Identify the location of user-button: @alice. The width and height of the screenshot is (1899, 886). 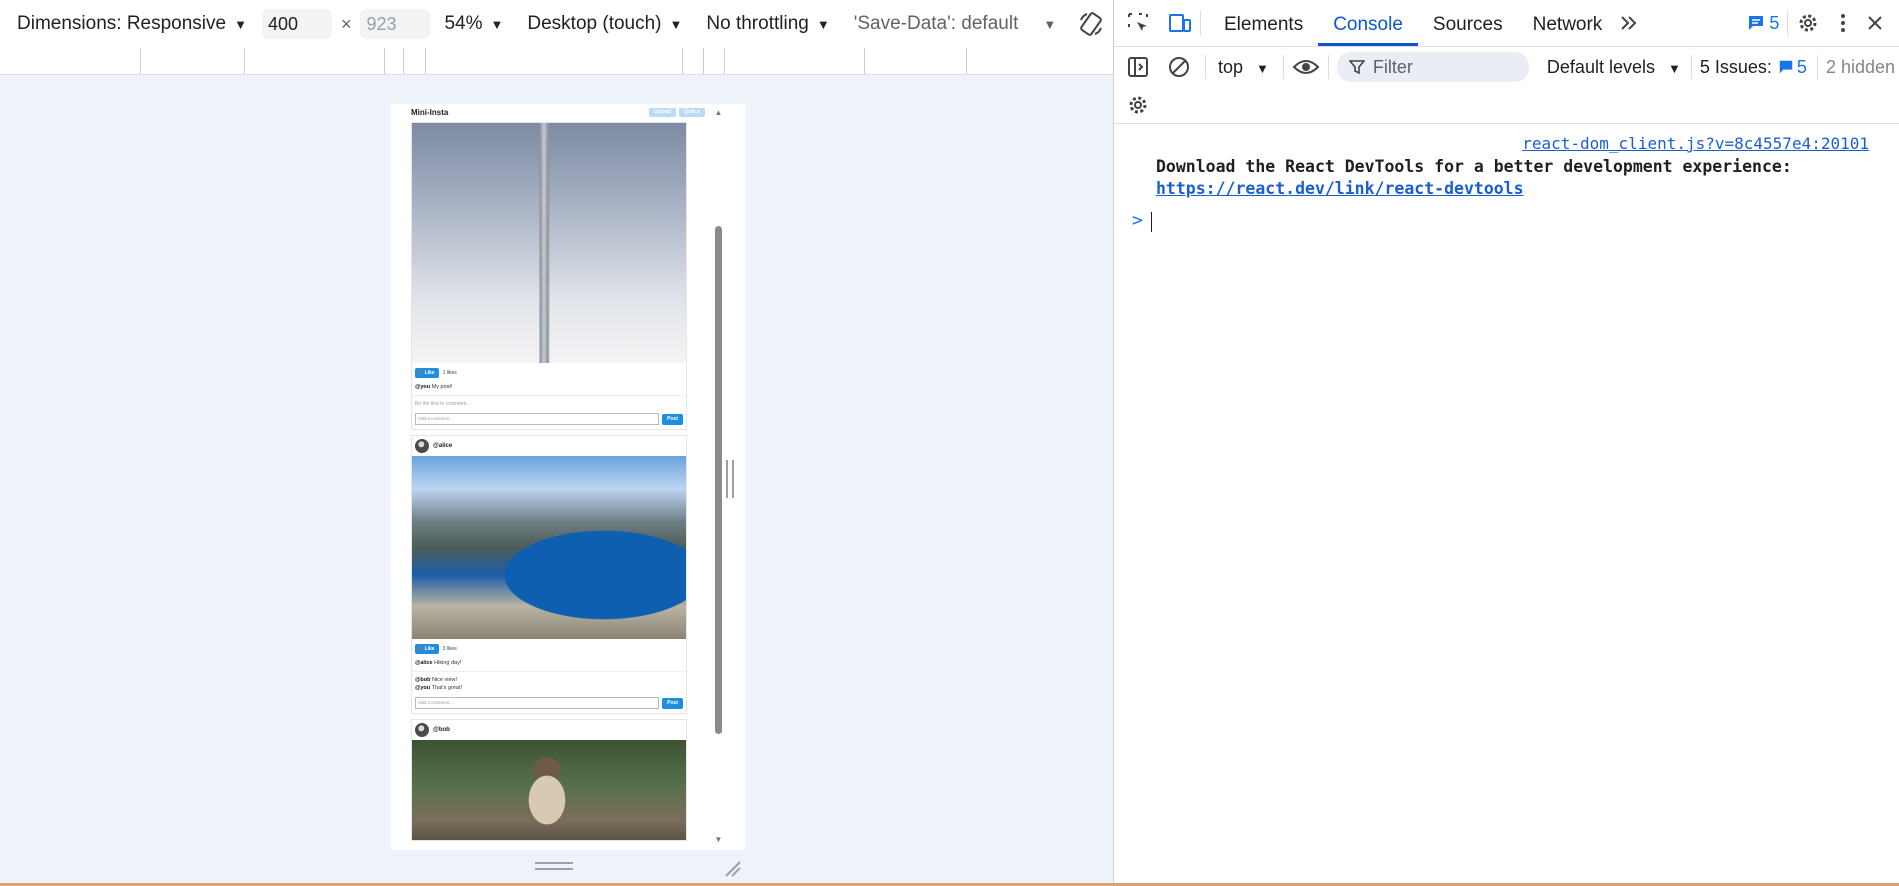
(692, 112).